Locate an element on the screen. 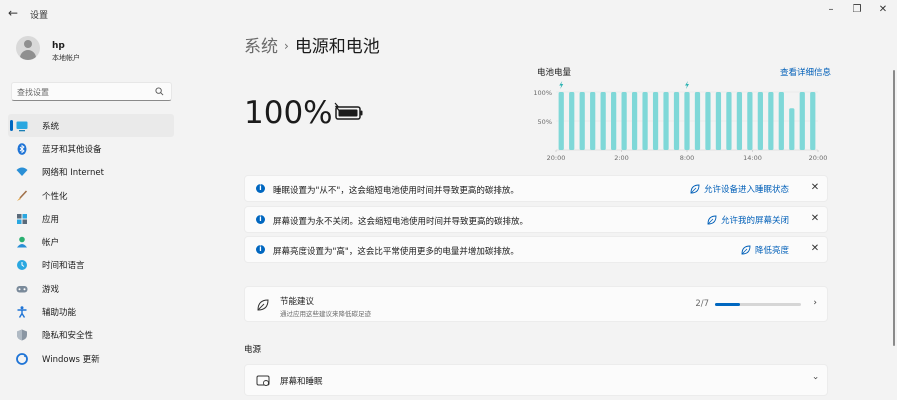  breadcrumb-parent: 系统 is located at coordinates (261, 47).